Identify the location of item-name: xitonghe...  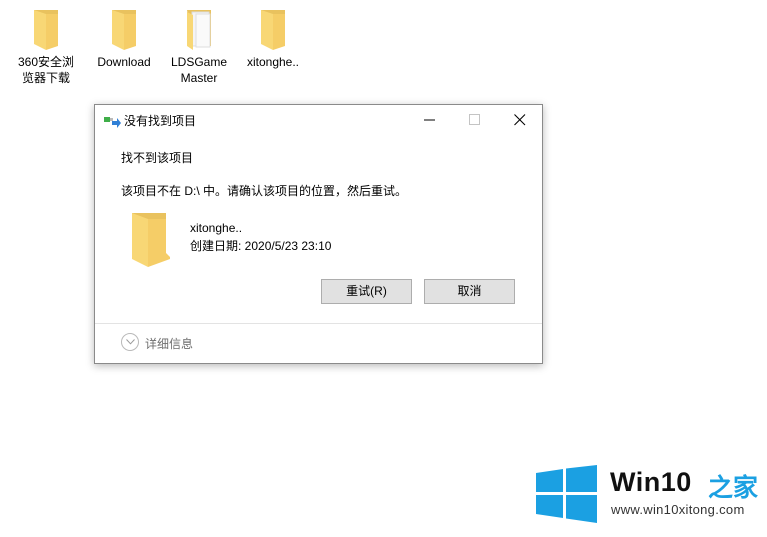
(216, 228).